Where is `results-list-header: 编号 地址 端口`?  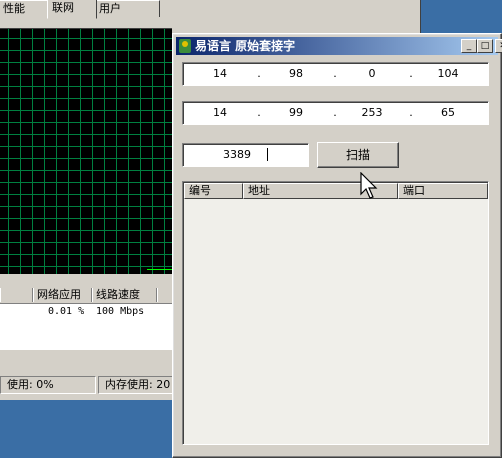
results-list-header: 编号 地址 端口 is located at coordinates (336, 191).